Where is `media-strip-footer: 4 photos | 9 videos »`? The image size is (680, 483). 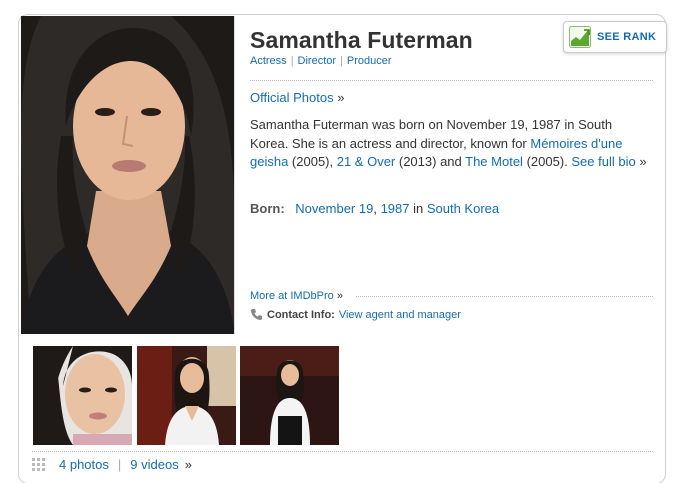 media-strip-footer: 4 photos | 9 videos » is located at coordinates (112, 464).